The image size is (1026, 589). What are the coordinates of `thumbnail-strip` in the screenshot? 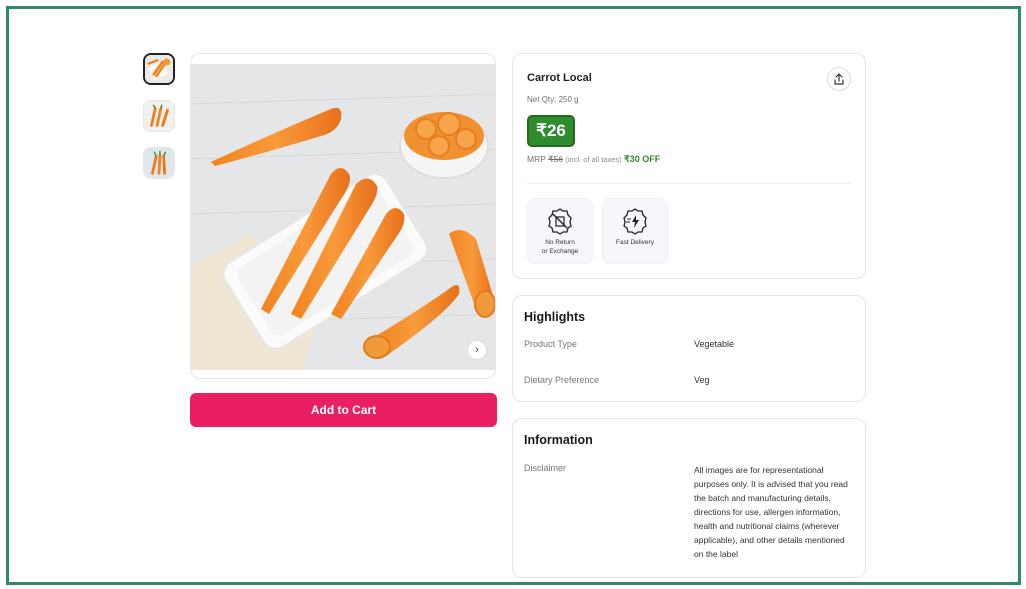 It's located at (160, 123).